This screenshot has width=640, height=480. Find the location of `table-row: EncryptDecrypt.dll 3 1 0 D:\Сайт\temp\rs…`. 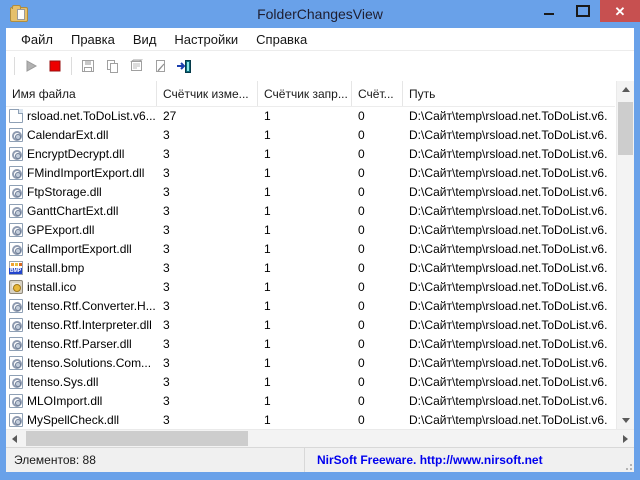

table-row: EncryptDecrypt.dll 3 1 0 D:\Сайт\temp\rs… is located at coordinates (310, 153).